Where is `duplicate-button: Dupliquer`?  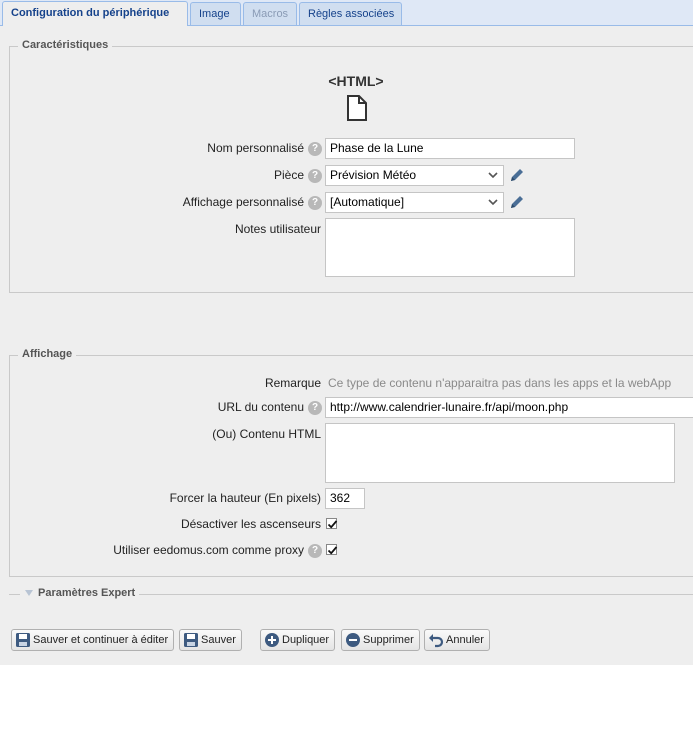 duplicate-button: Dupliquer is located at coordinates (298, 640).